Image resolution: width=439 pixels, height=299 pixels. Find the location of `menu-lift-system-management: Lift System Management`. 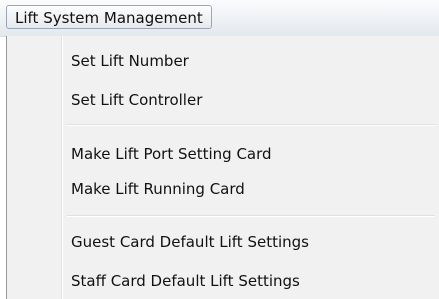

menu-lift-system-management: Lift System Management is located at coordinates (109, 17).